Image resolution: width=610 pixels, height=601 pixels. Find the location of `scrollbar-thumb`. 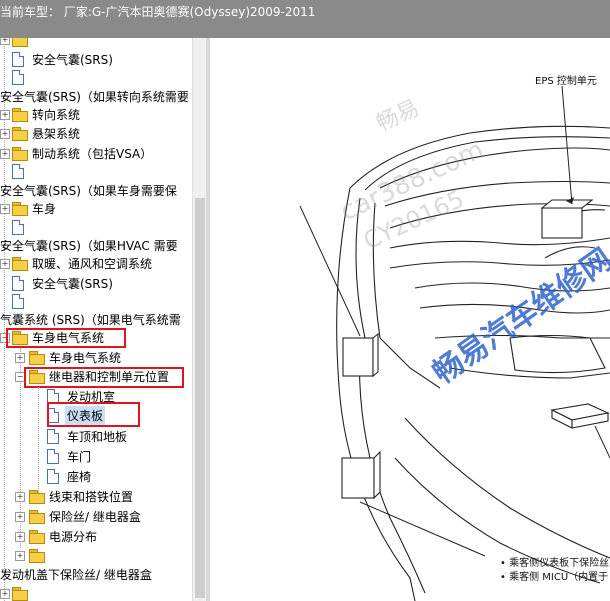

scrollbar-thumb is located at coordinates (200, 398).